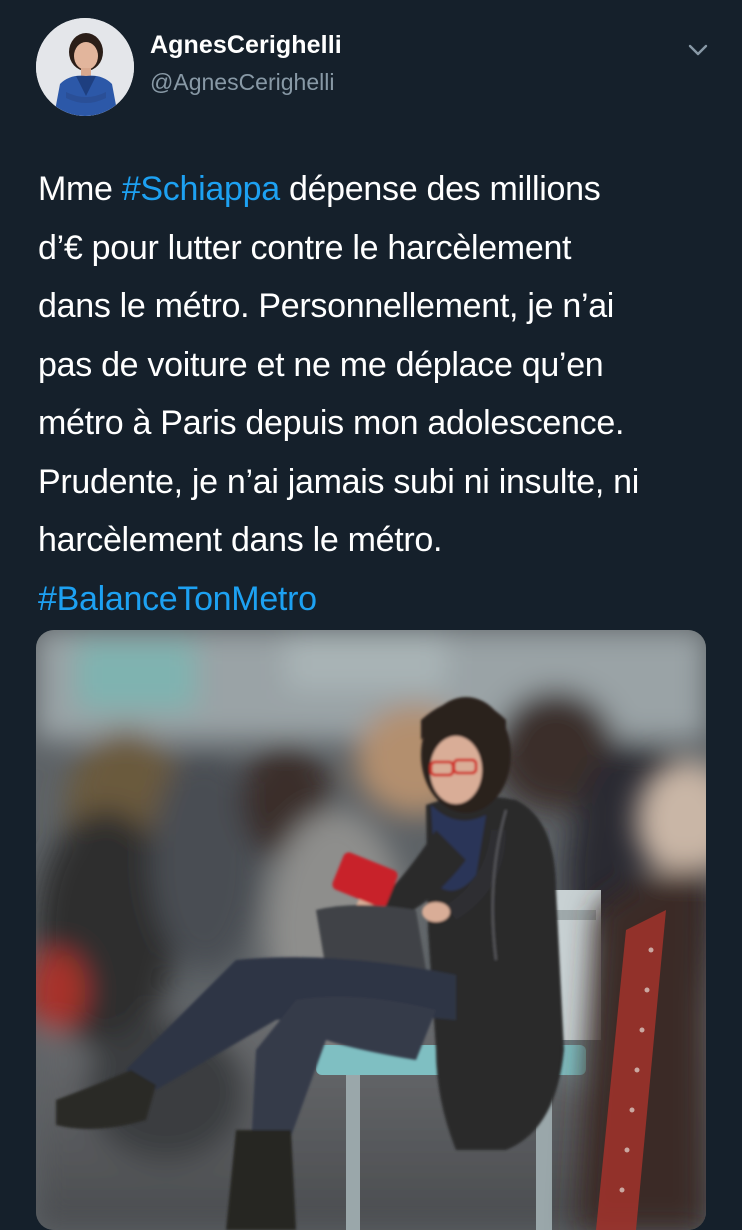 The width and height of the screenshot is (742, 1230). What do you see at coordinates (80, 189) in the screenshot?
I see `tweet-text-fragment: Mme` at bounding box center [80, 189].